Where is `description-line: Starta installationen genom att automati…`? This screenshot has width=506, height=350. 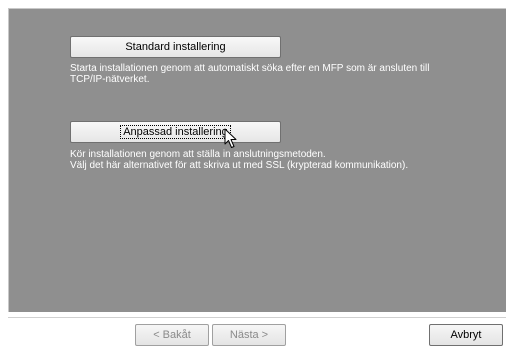
description-line: Starta installationen genom att automati… is located at coordinates (250, 68).